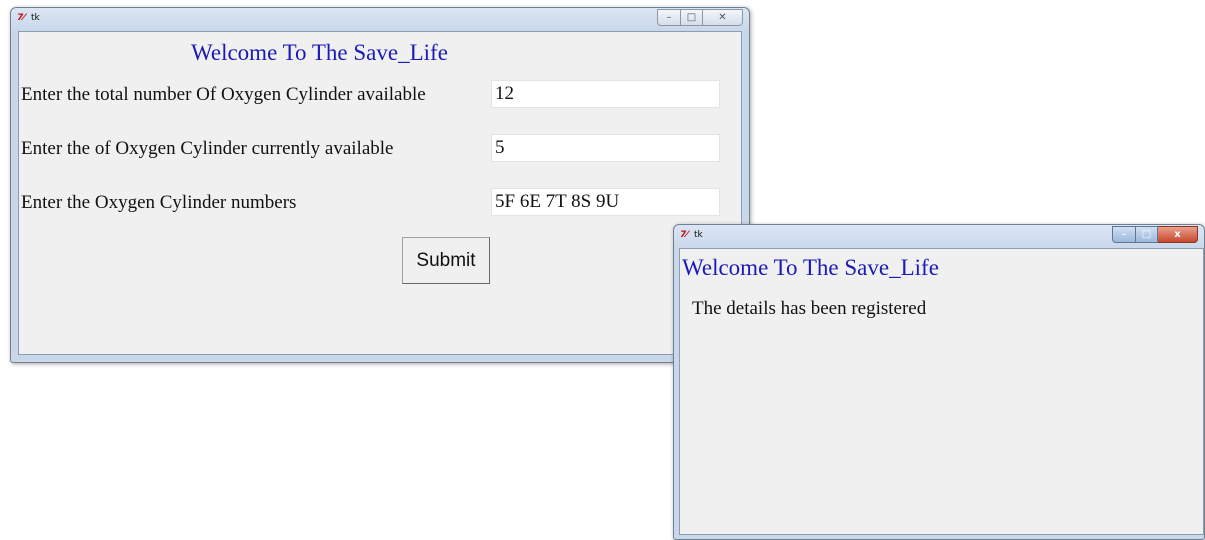 This screenshot has height=540, width=1205. Describe the element at coordinates (380, 19) in the screenshot. I see `registration-window-titlebar: 7⁄ tk – □ ✕` at that location.